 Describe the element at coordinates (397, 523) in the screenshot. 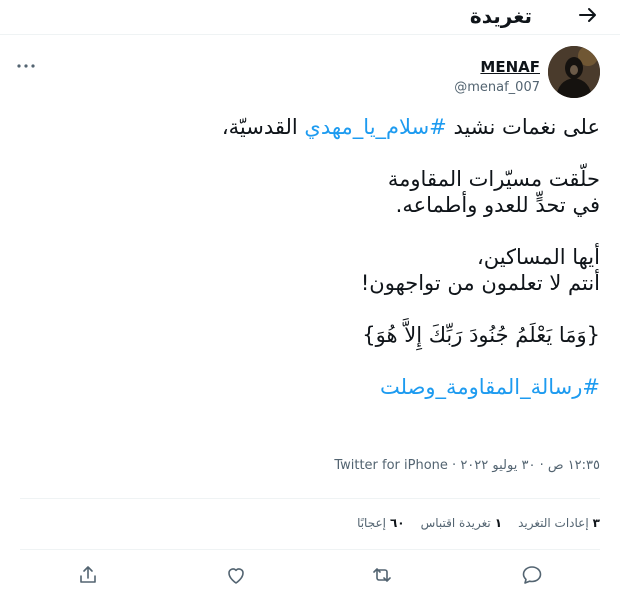

I see `likes-count: ٦٠` at that location.